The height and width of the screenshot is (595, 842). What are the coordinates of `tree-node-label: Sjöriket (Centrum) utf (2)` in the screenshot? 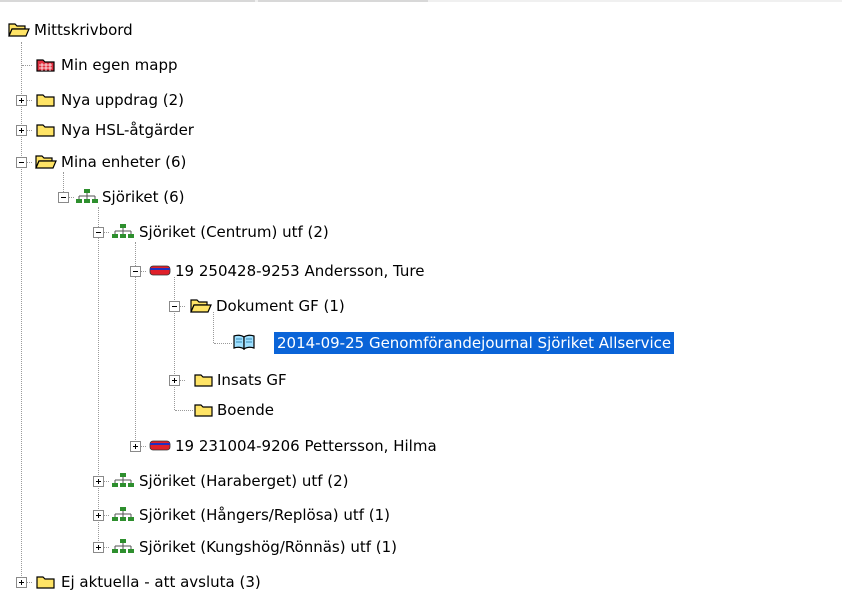 It's located at (234, 232).